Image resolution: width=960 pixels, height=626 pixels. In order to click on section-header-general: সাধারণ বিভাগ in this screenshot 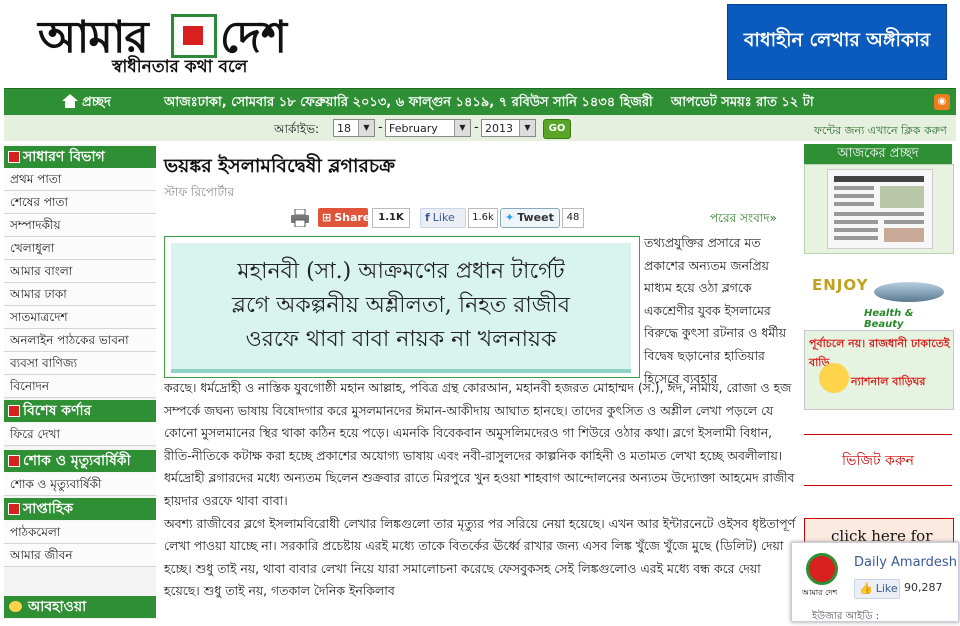, I will do `click(80, 157)`.